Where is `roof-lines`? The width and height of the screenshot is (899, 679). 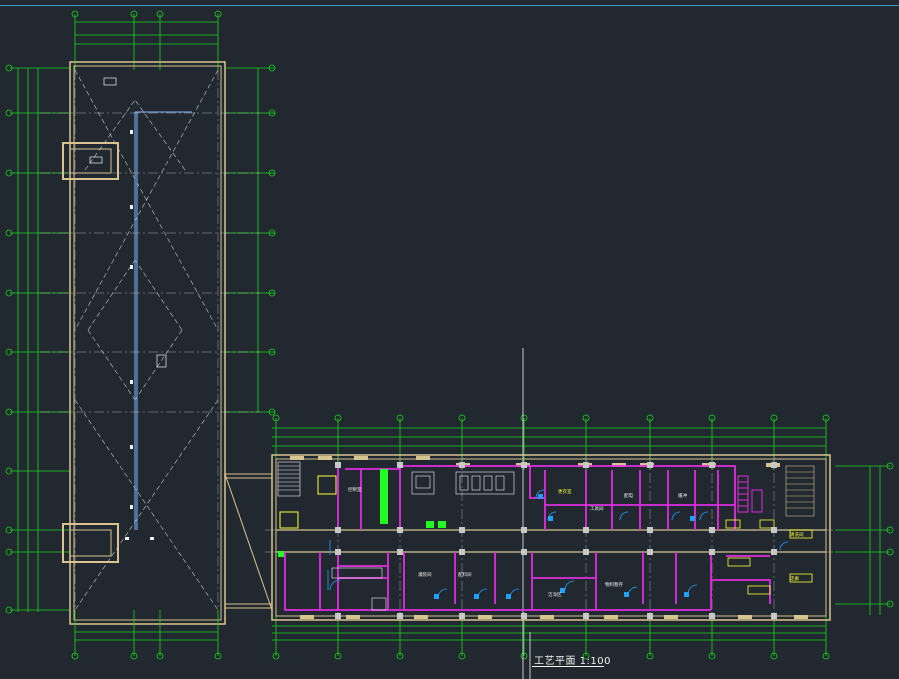
roof-lines is located at coordinates (146, 340).